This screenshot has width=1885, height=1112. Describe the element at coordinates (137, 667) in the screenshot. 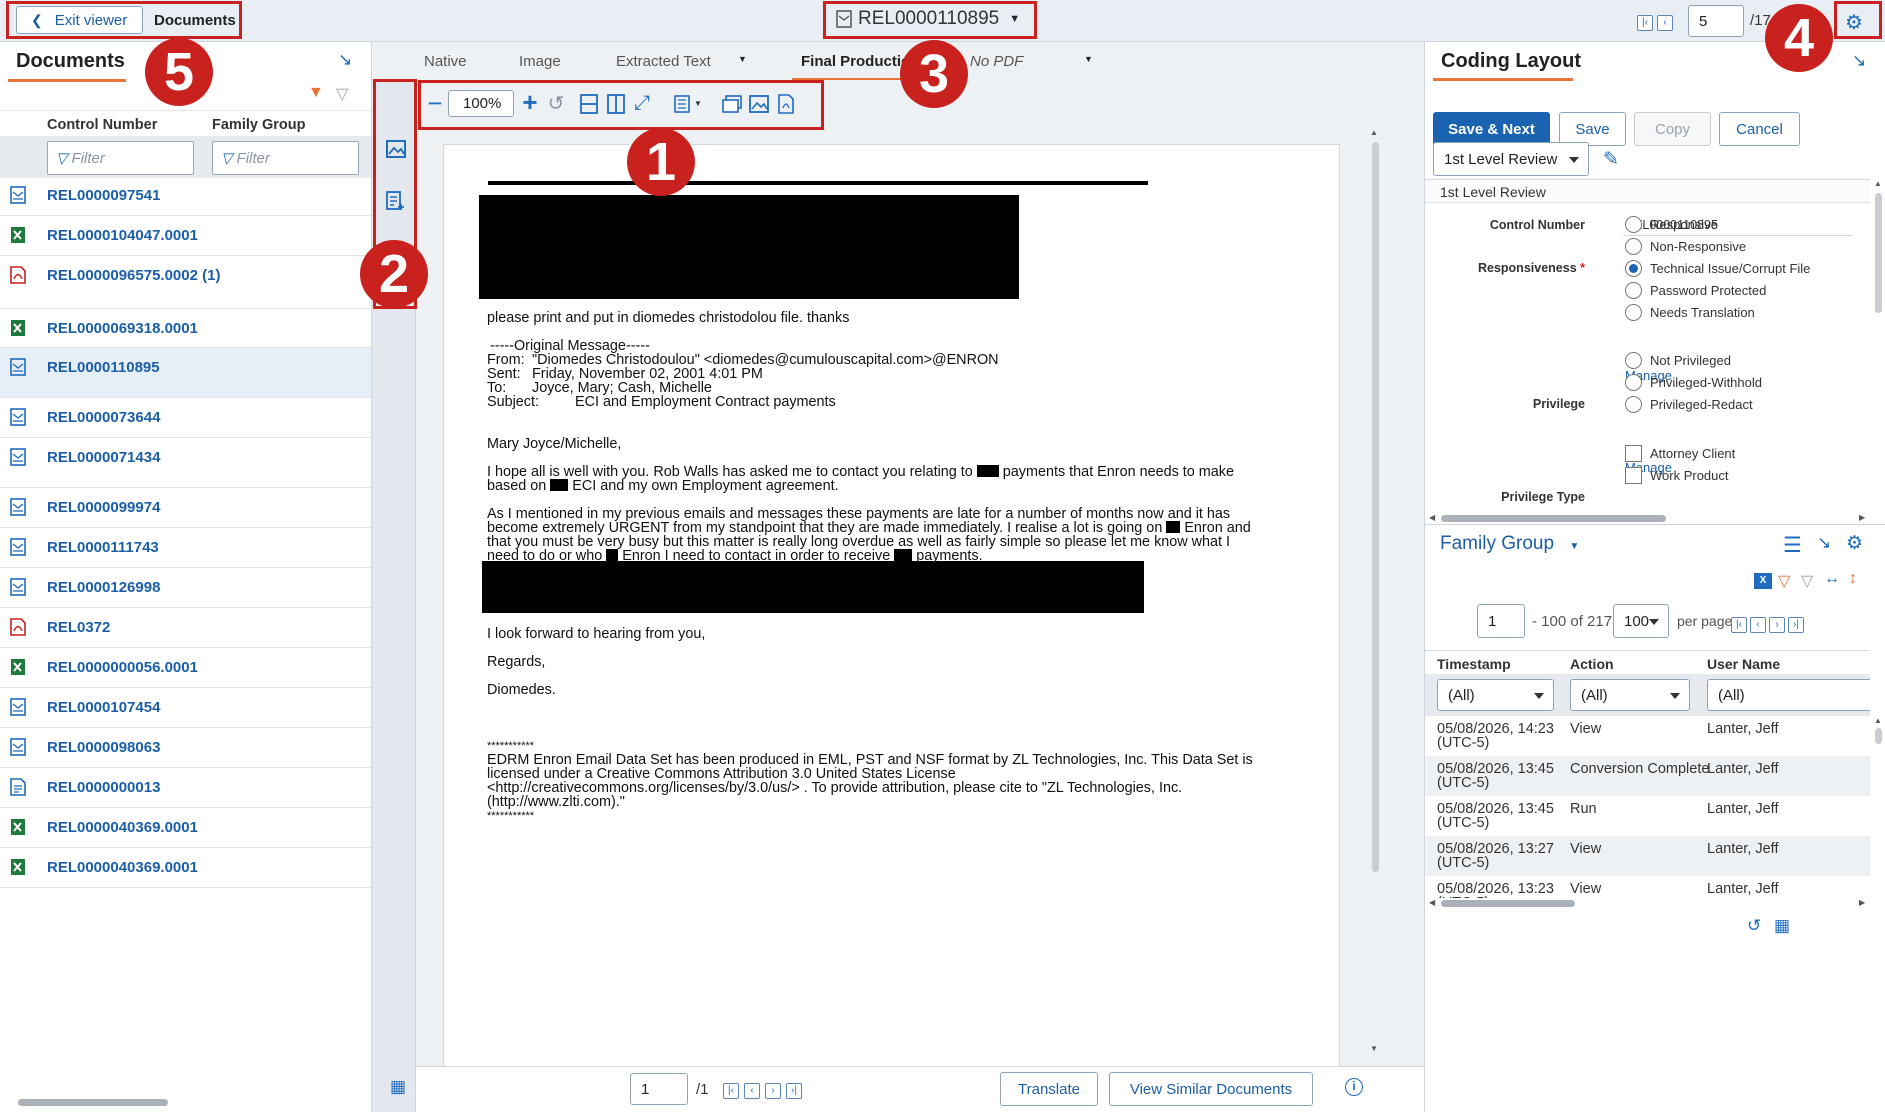

I see `document-control-number: REL0000000056.0001` at that location.